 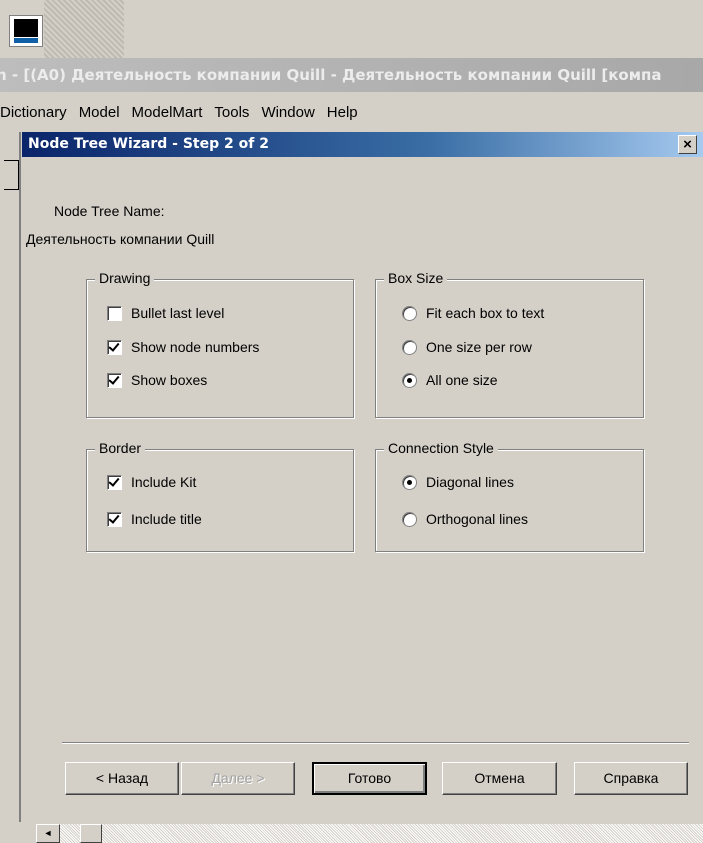 I want to click on menu-model: Model, so click(x=99, y=112).